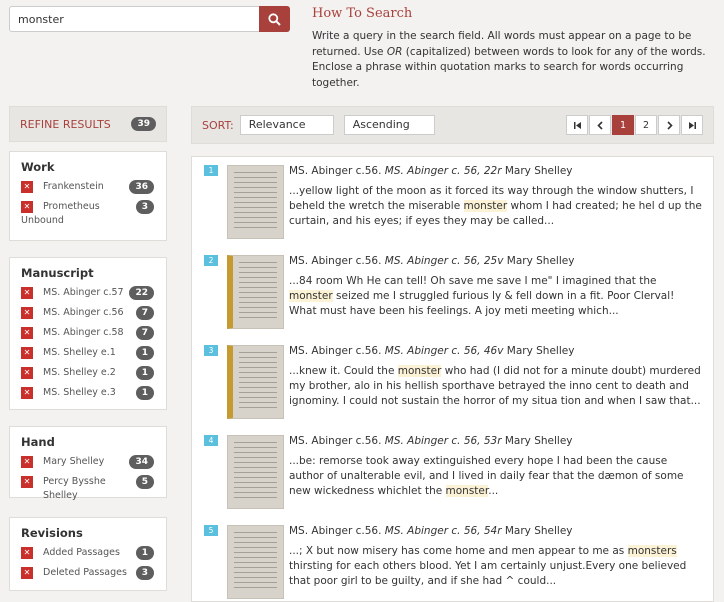 This screenshot has height=602, width=724. I want to click on next-page-button, so click(669, 125).